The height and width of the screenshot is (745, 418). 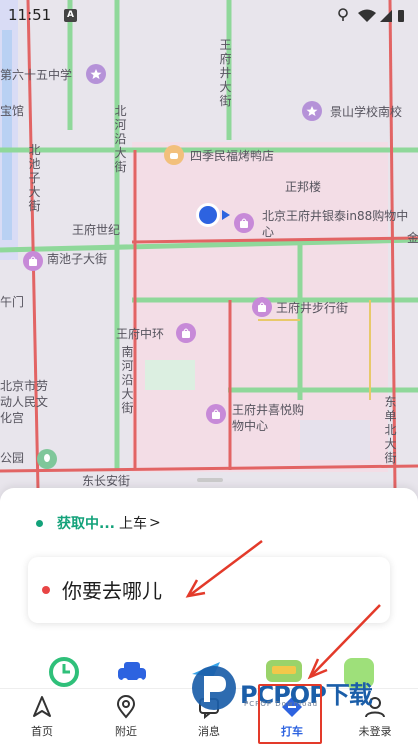 I want to click on map-label-edge-jin: 金, so click(x=412, y=238).